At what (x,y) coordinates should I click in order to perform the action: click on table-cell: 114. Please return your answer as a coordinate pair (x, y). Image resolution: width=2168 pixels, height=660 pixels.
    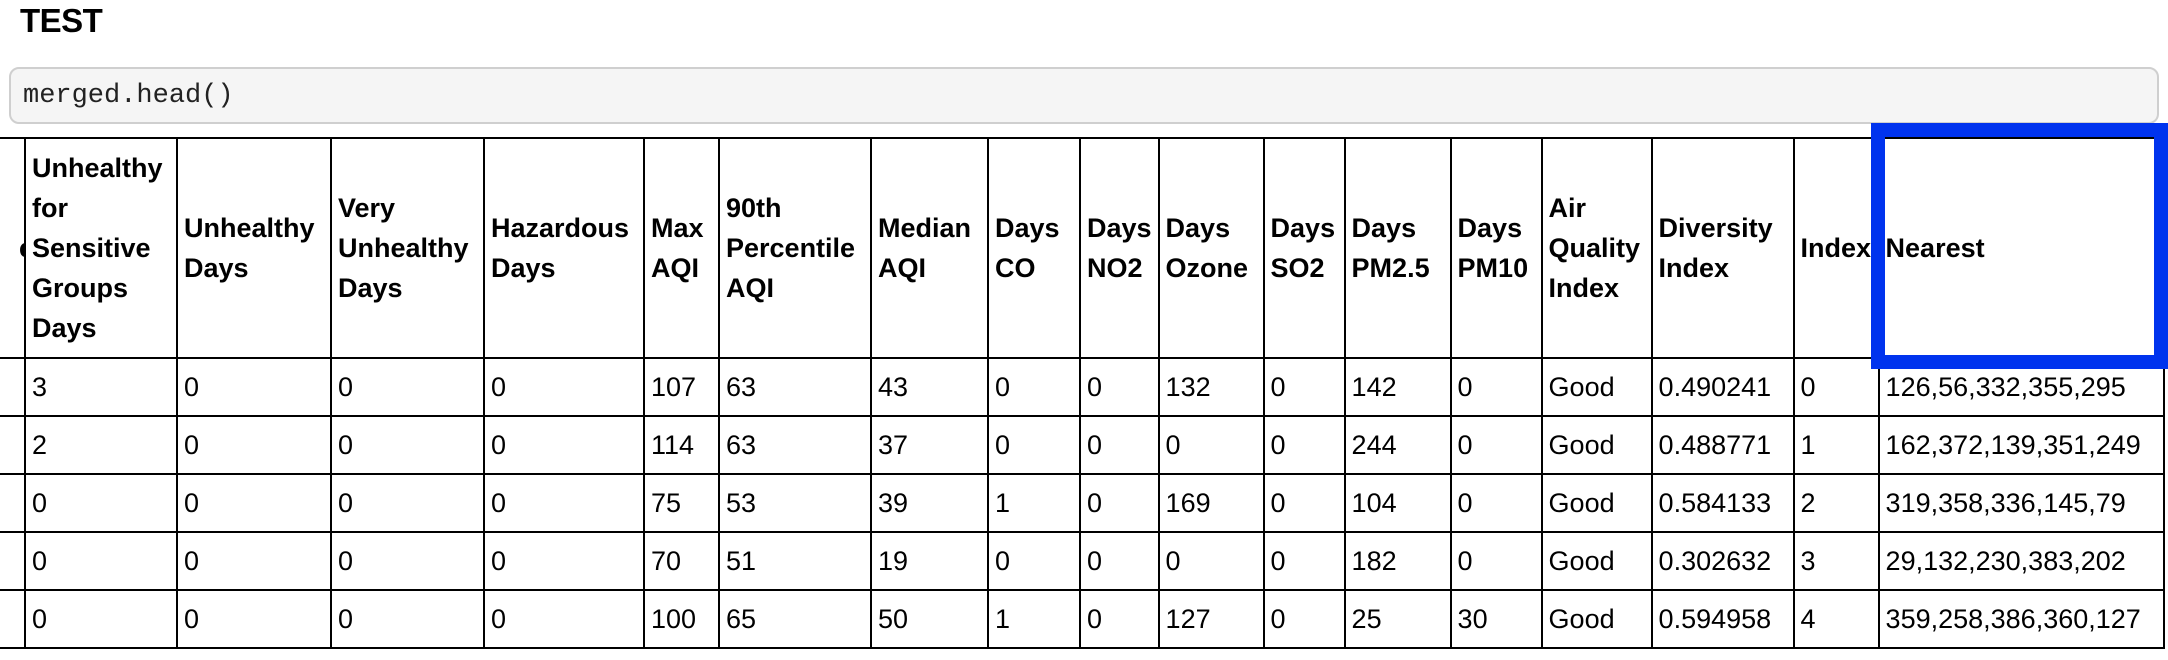
    Looking at the image, I should click on (681, 445).